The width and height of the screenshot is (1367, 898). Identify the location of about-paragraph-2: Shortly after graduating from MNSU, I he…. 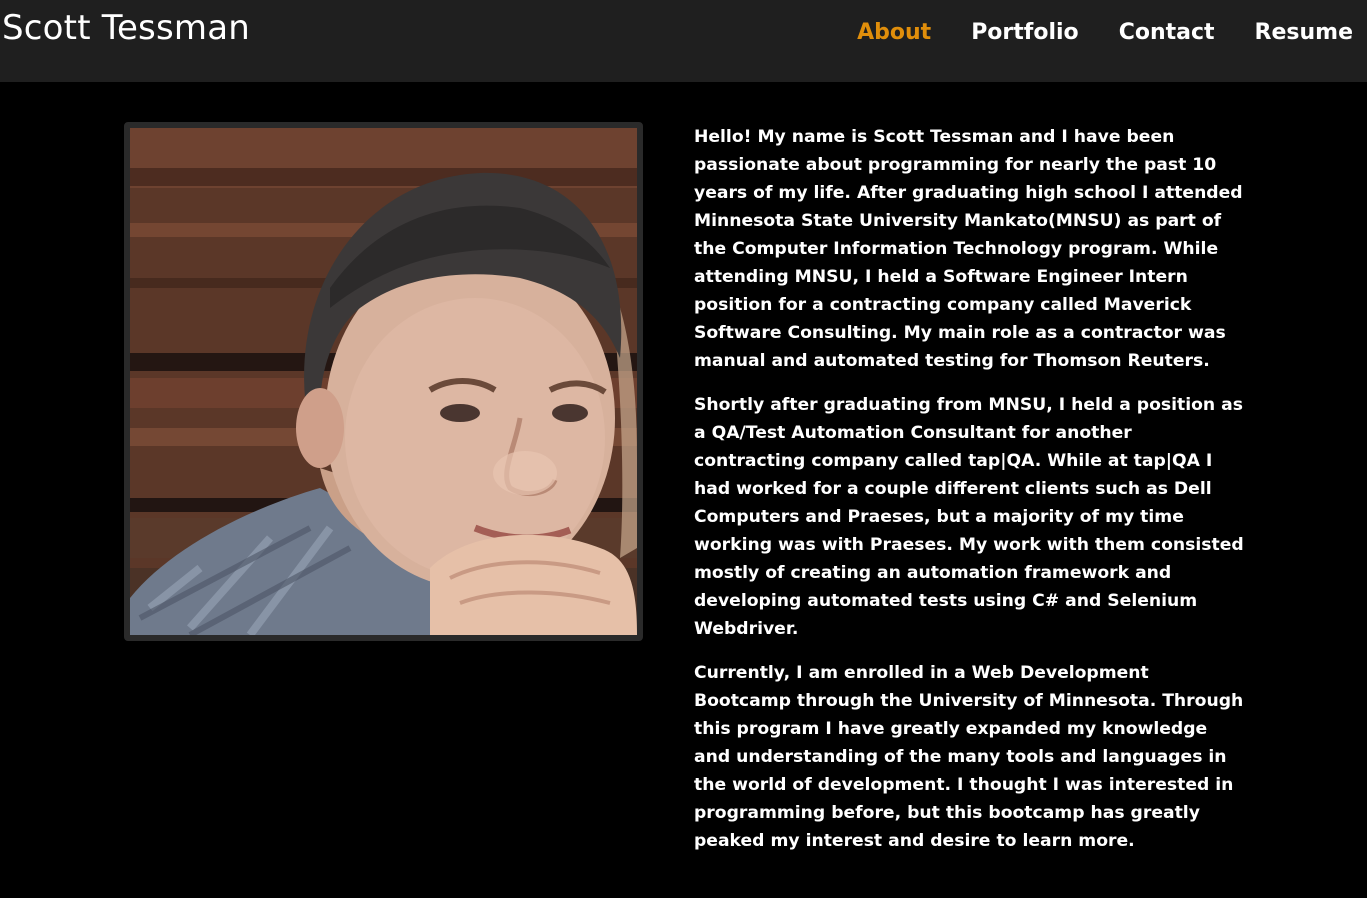
(969, 517).